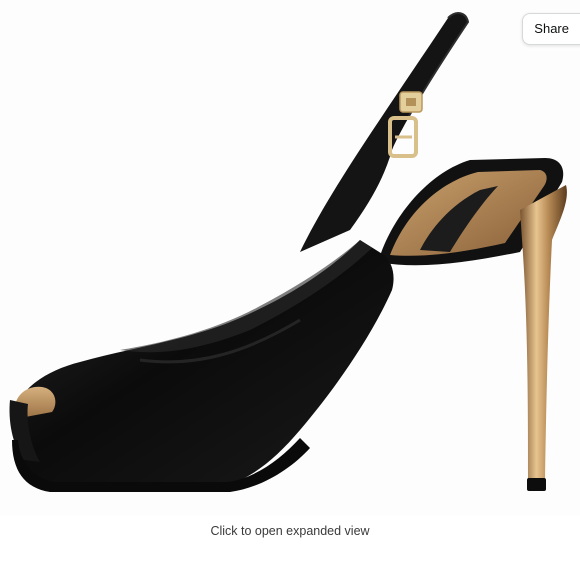 The height and width of the screenshot is (580, 580). I want to click on share-button: Share, so click(551, 29).